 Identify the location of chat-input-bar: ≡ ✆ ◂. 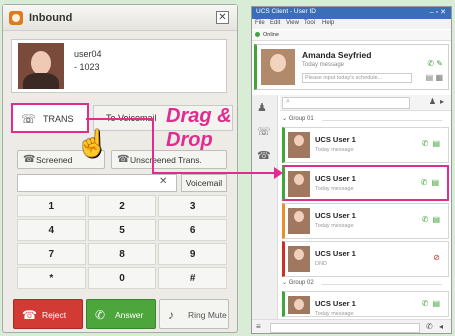
(351, 326).